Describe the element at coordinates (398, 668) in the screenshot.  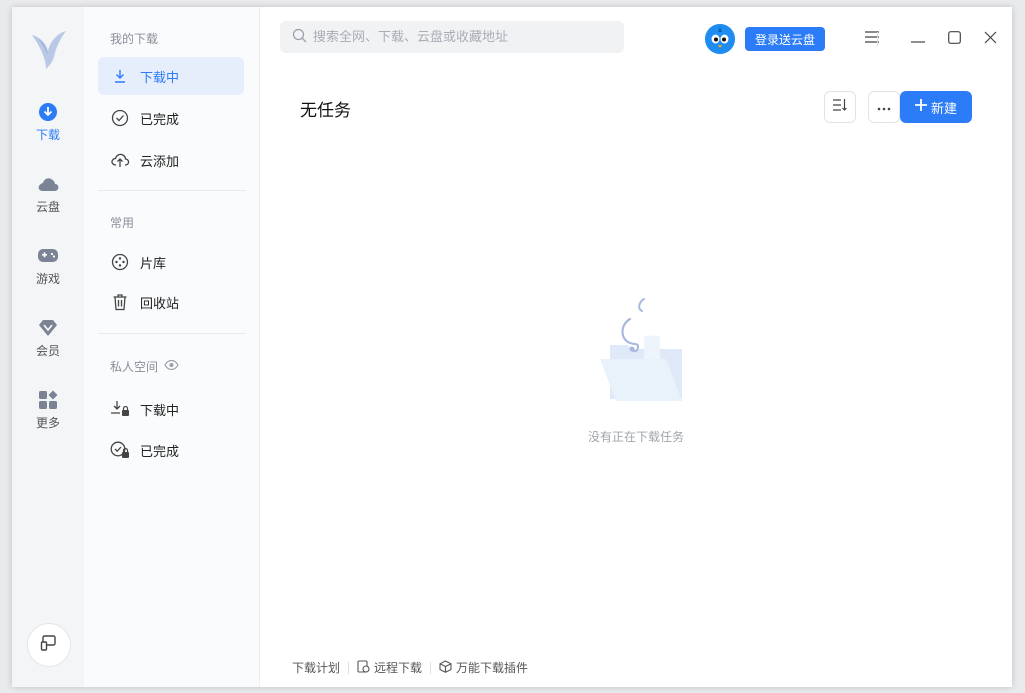
I see `remote-download-label: 远程下载` at that location.